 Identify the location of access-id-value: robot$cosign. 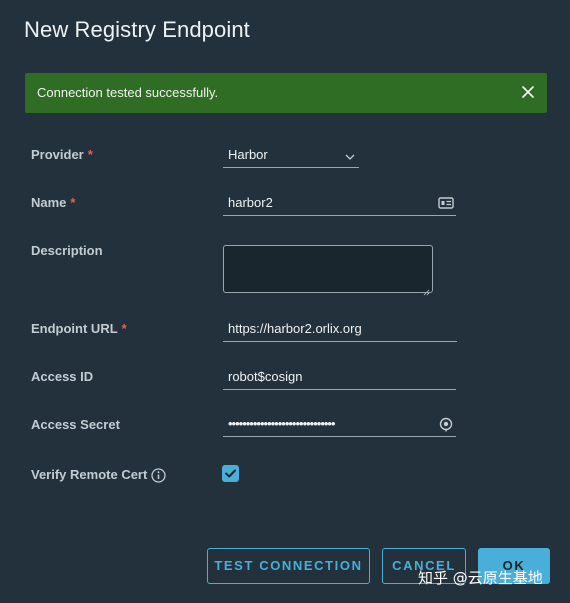
(265, 376).